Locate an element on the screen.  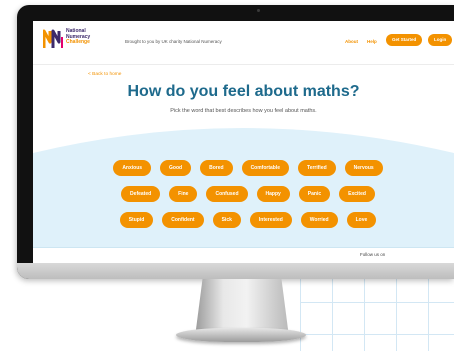
follow-us-label: Follow us on is located at coordinates (373, 254).